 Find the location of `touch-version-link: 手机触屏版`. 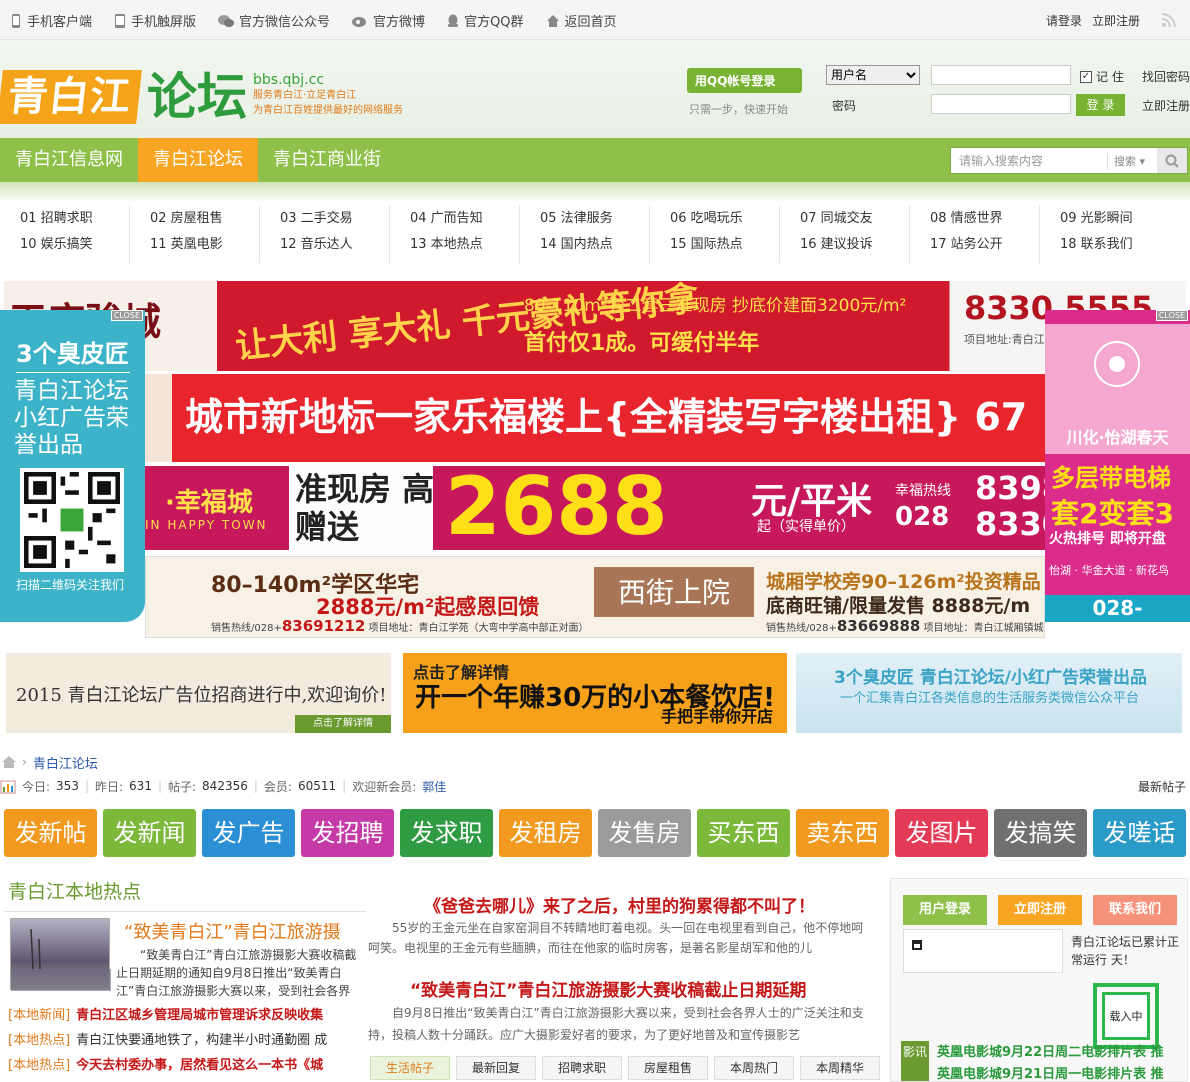

touch-version-link: 手机触屏版 is located at coordinates (155, 20).